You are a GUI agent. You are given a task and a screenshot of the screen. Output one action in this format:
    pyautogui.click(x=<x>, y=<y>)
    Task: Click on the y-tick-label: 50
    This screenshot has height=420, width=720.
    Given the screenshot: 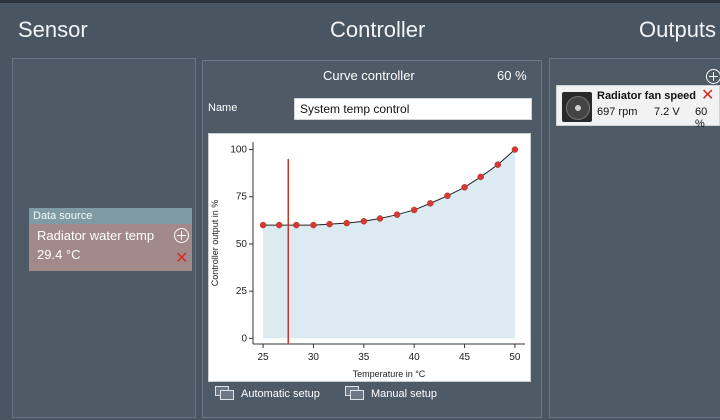 What is the action you would take?
    pyautogui.click(x=242, y=244)
    